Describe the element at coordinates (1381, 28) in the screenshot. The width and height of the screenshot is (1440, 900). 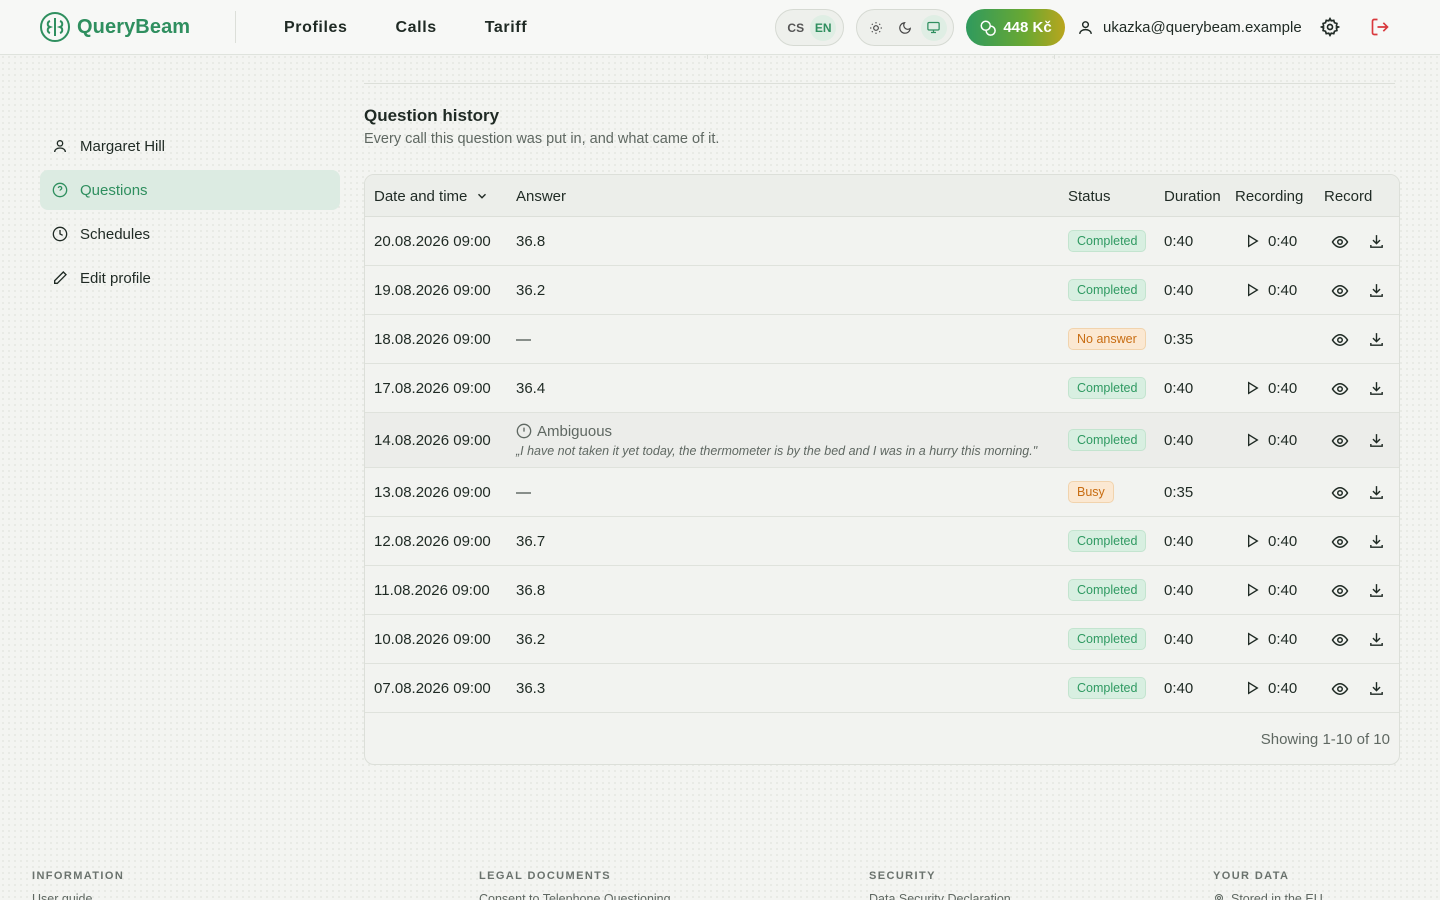
I see `logout-button` at that location.